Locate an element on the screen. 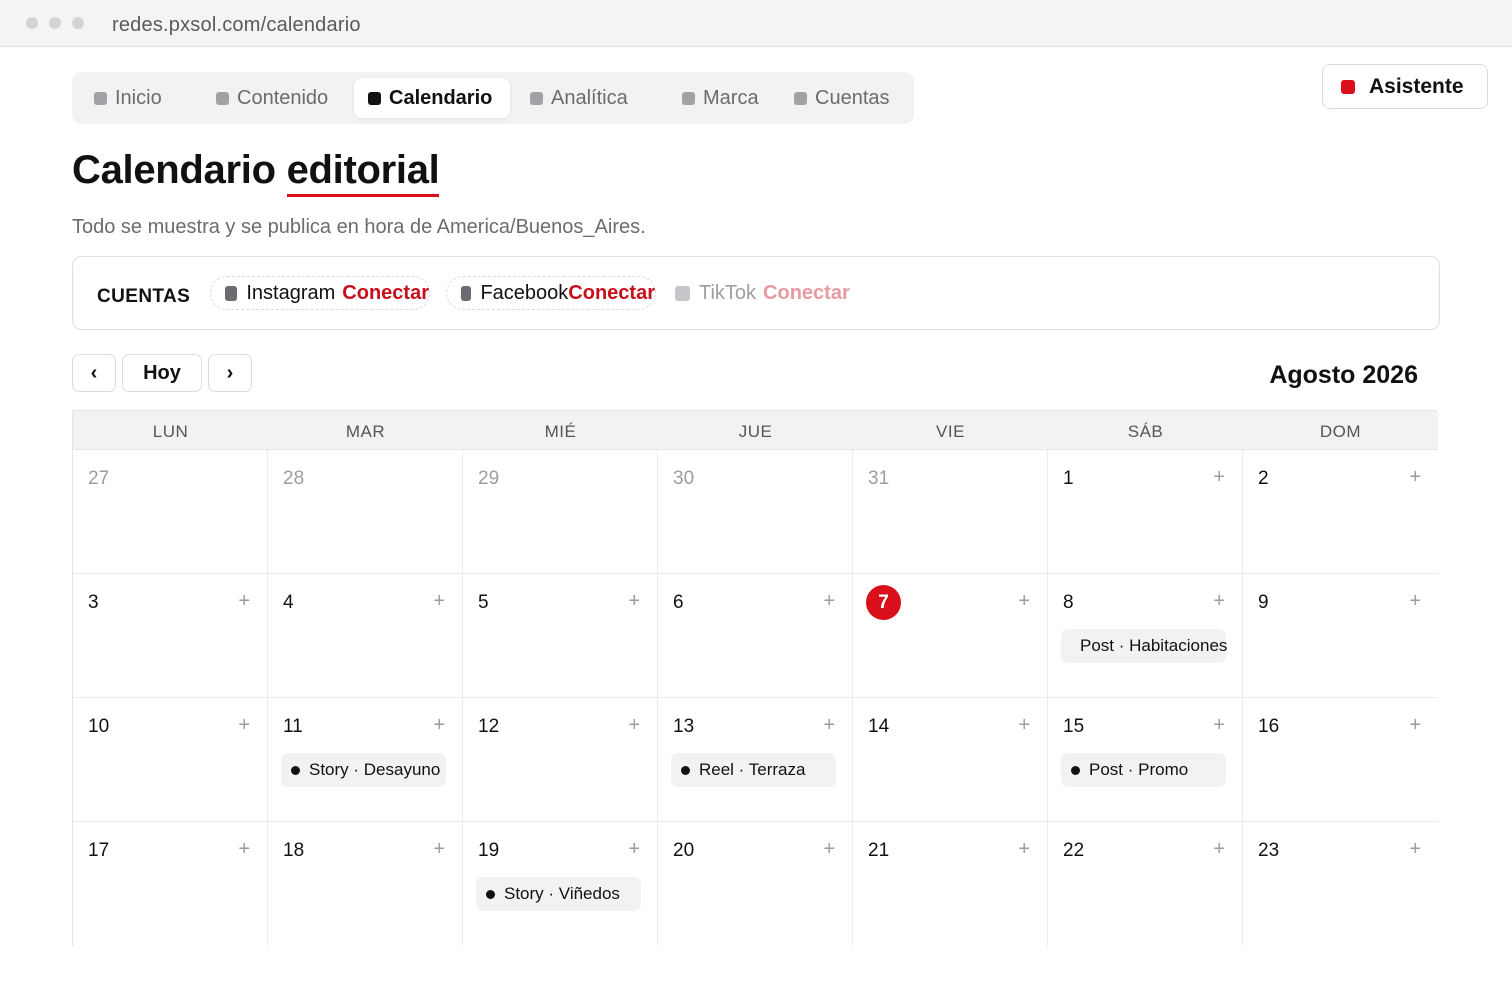 This screenshot has width=1512, height=982. tab-contenido: Contenido is located at coordinates (280, 98).